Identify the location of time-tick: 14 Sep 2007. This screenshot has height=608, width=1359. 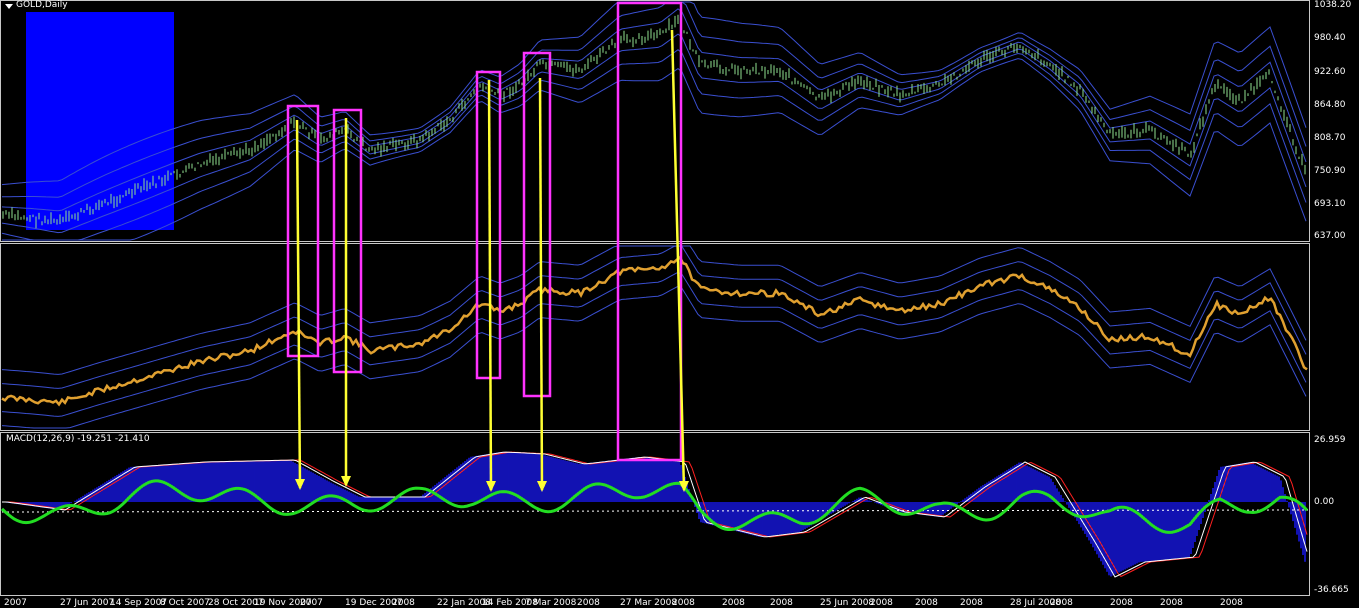
(139, 603).